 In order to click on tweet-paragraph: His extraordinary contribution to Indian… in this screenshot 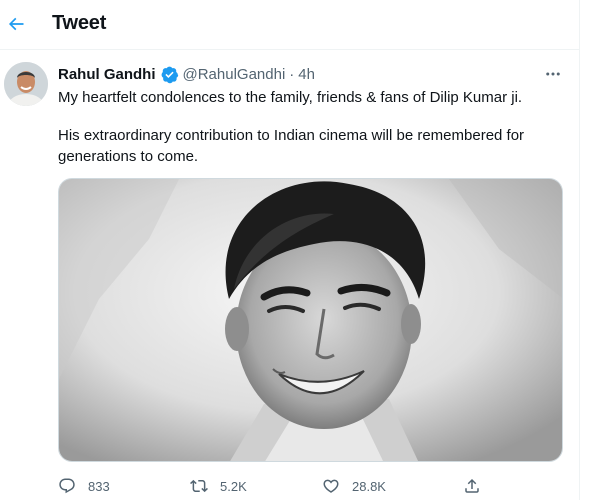, I will do `click(291, 146)`.